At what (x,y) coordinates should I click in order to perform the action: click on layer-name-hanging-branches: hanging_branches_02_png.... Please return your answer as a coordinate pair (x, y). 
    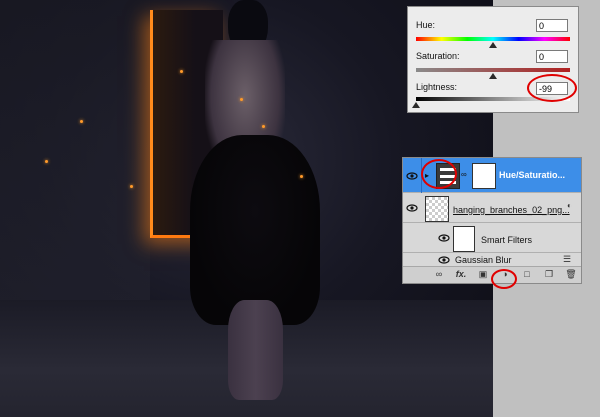
    Looking at the image, I should click on (511, 210).